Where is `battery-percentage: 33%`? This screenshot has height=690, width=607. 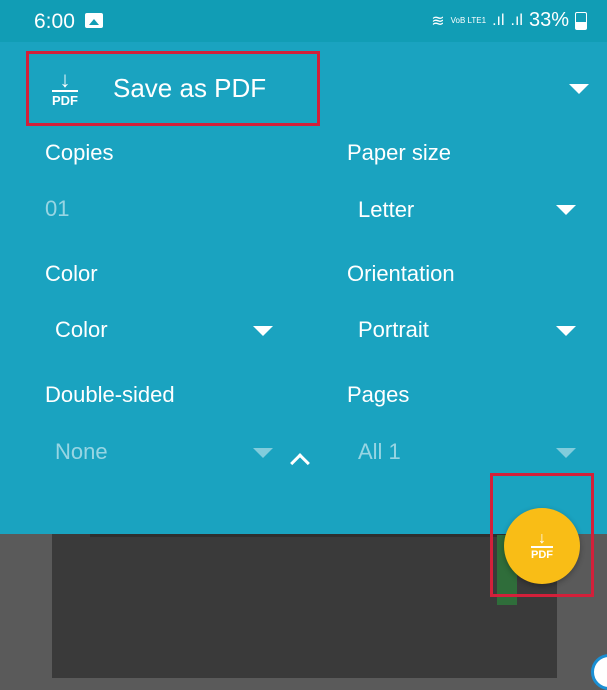 battery-percentage: 33% is located at coordinates (548, 20).